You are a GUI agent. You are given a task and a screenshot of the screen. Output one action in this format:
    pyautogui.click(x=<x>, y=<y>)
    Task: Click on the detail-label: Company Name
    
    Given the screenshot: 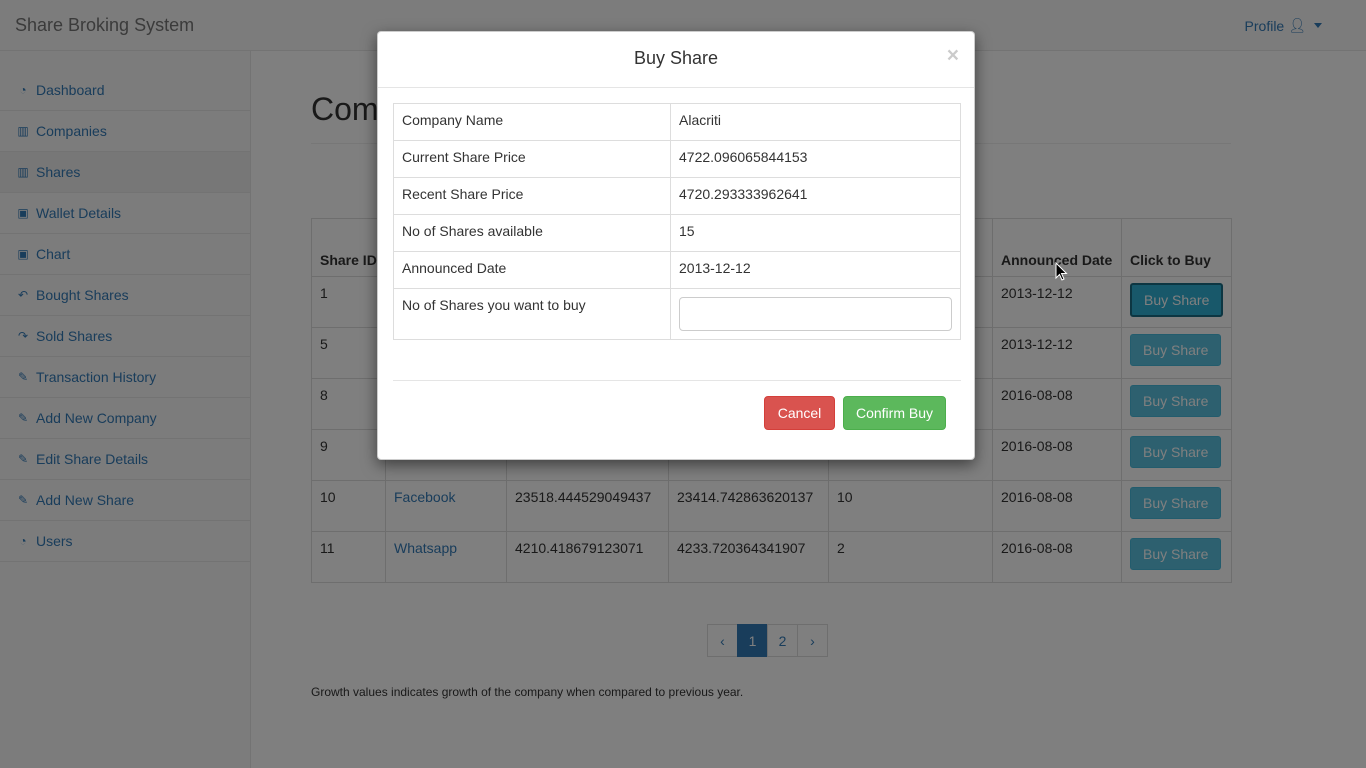 What is the action you would take?
    pyautogui.click(x=532, y=122)
    